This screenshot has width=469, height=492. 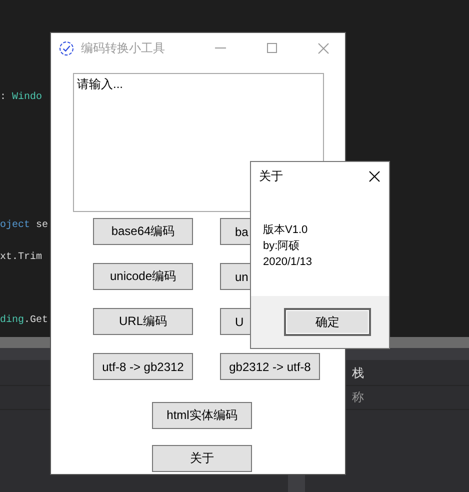 What do you see at coordinates (143, 276) in the screenshot?
I see `encode-button: unicode编码` at bounding box center [143, 276].